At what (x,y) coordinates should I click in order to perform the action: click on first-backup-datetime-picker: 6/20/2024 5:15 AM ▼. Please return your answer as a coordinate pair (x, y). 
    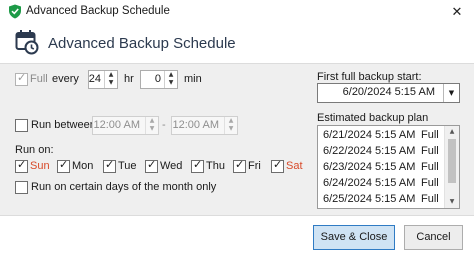
    Looking at the image, I should click on (388, 93).